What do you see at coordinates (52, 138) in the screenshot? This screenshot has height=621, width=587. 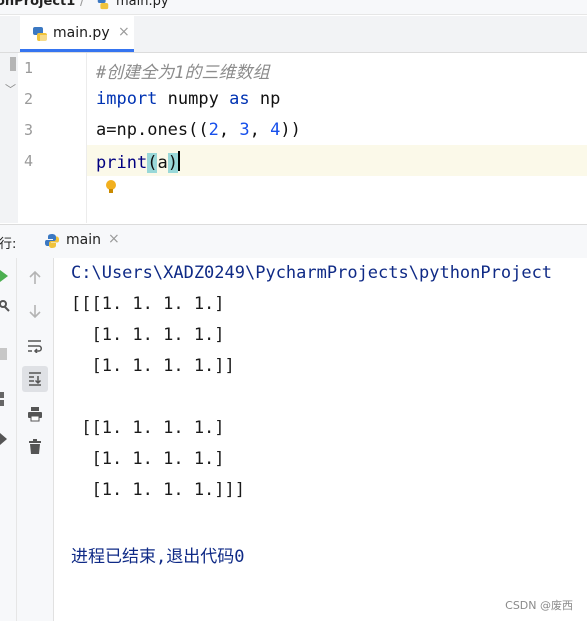 I see `line-number-gutter: 1 2 3 4` at bounding box center [52, 138].